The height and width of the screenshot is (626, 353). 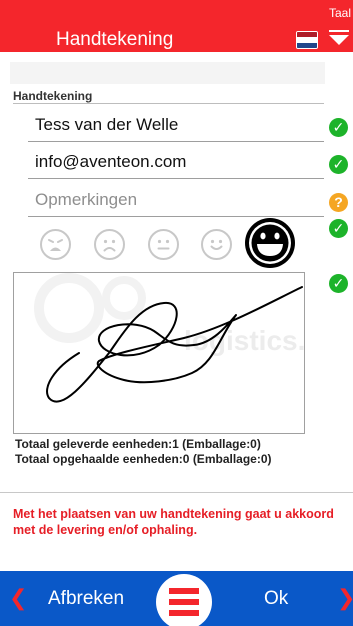 I want to click on sad-face-icon, so click(x=109, y=244).